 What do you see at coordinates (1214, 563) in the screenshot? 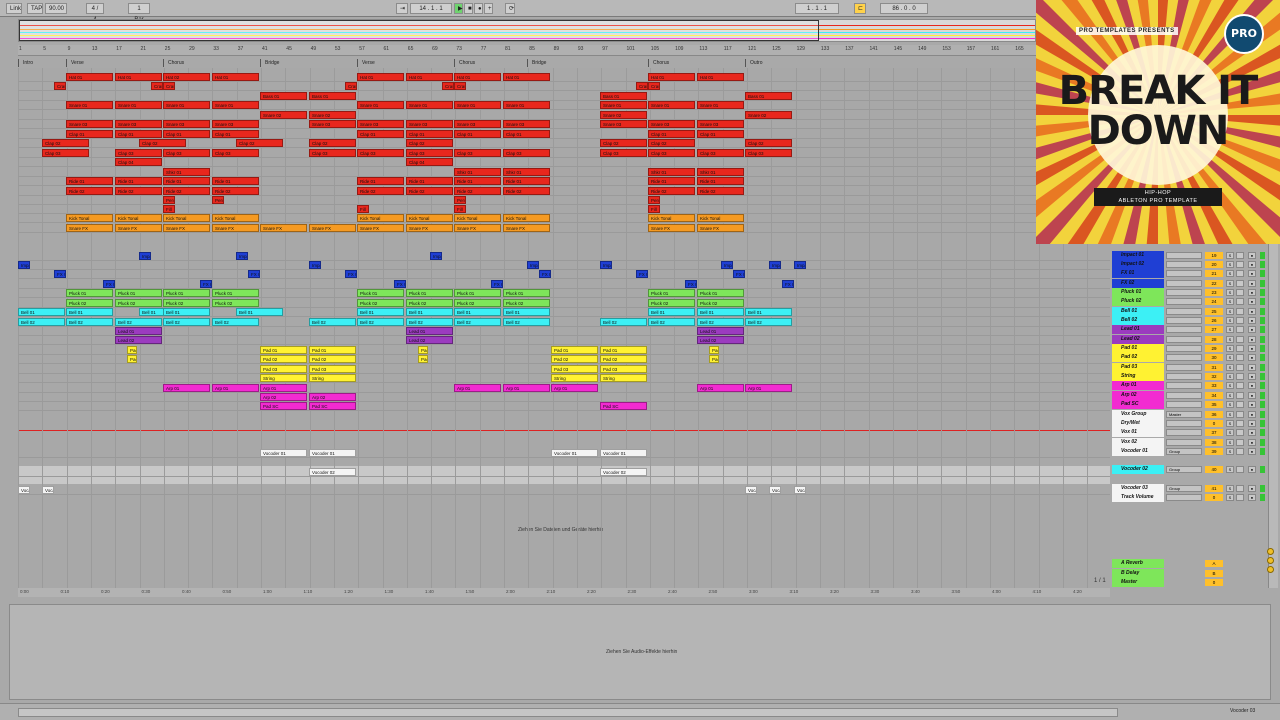
I see `return-track-number: A` at bounding box center [1214, 563].